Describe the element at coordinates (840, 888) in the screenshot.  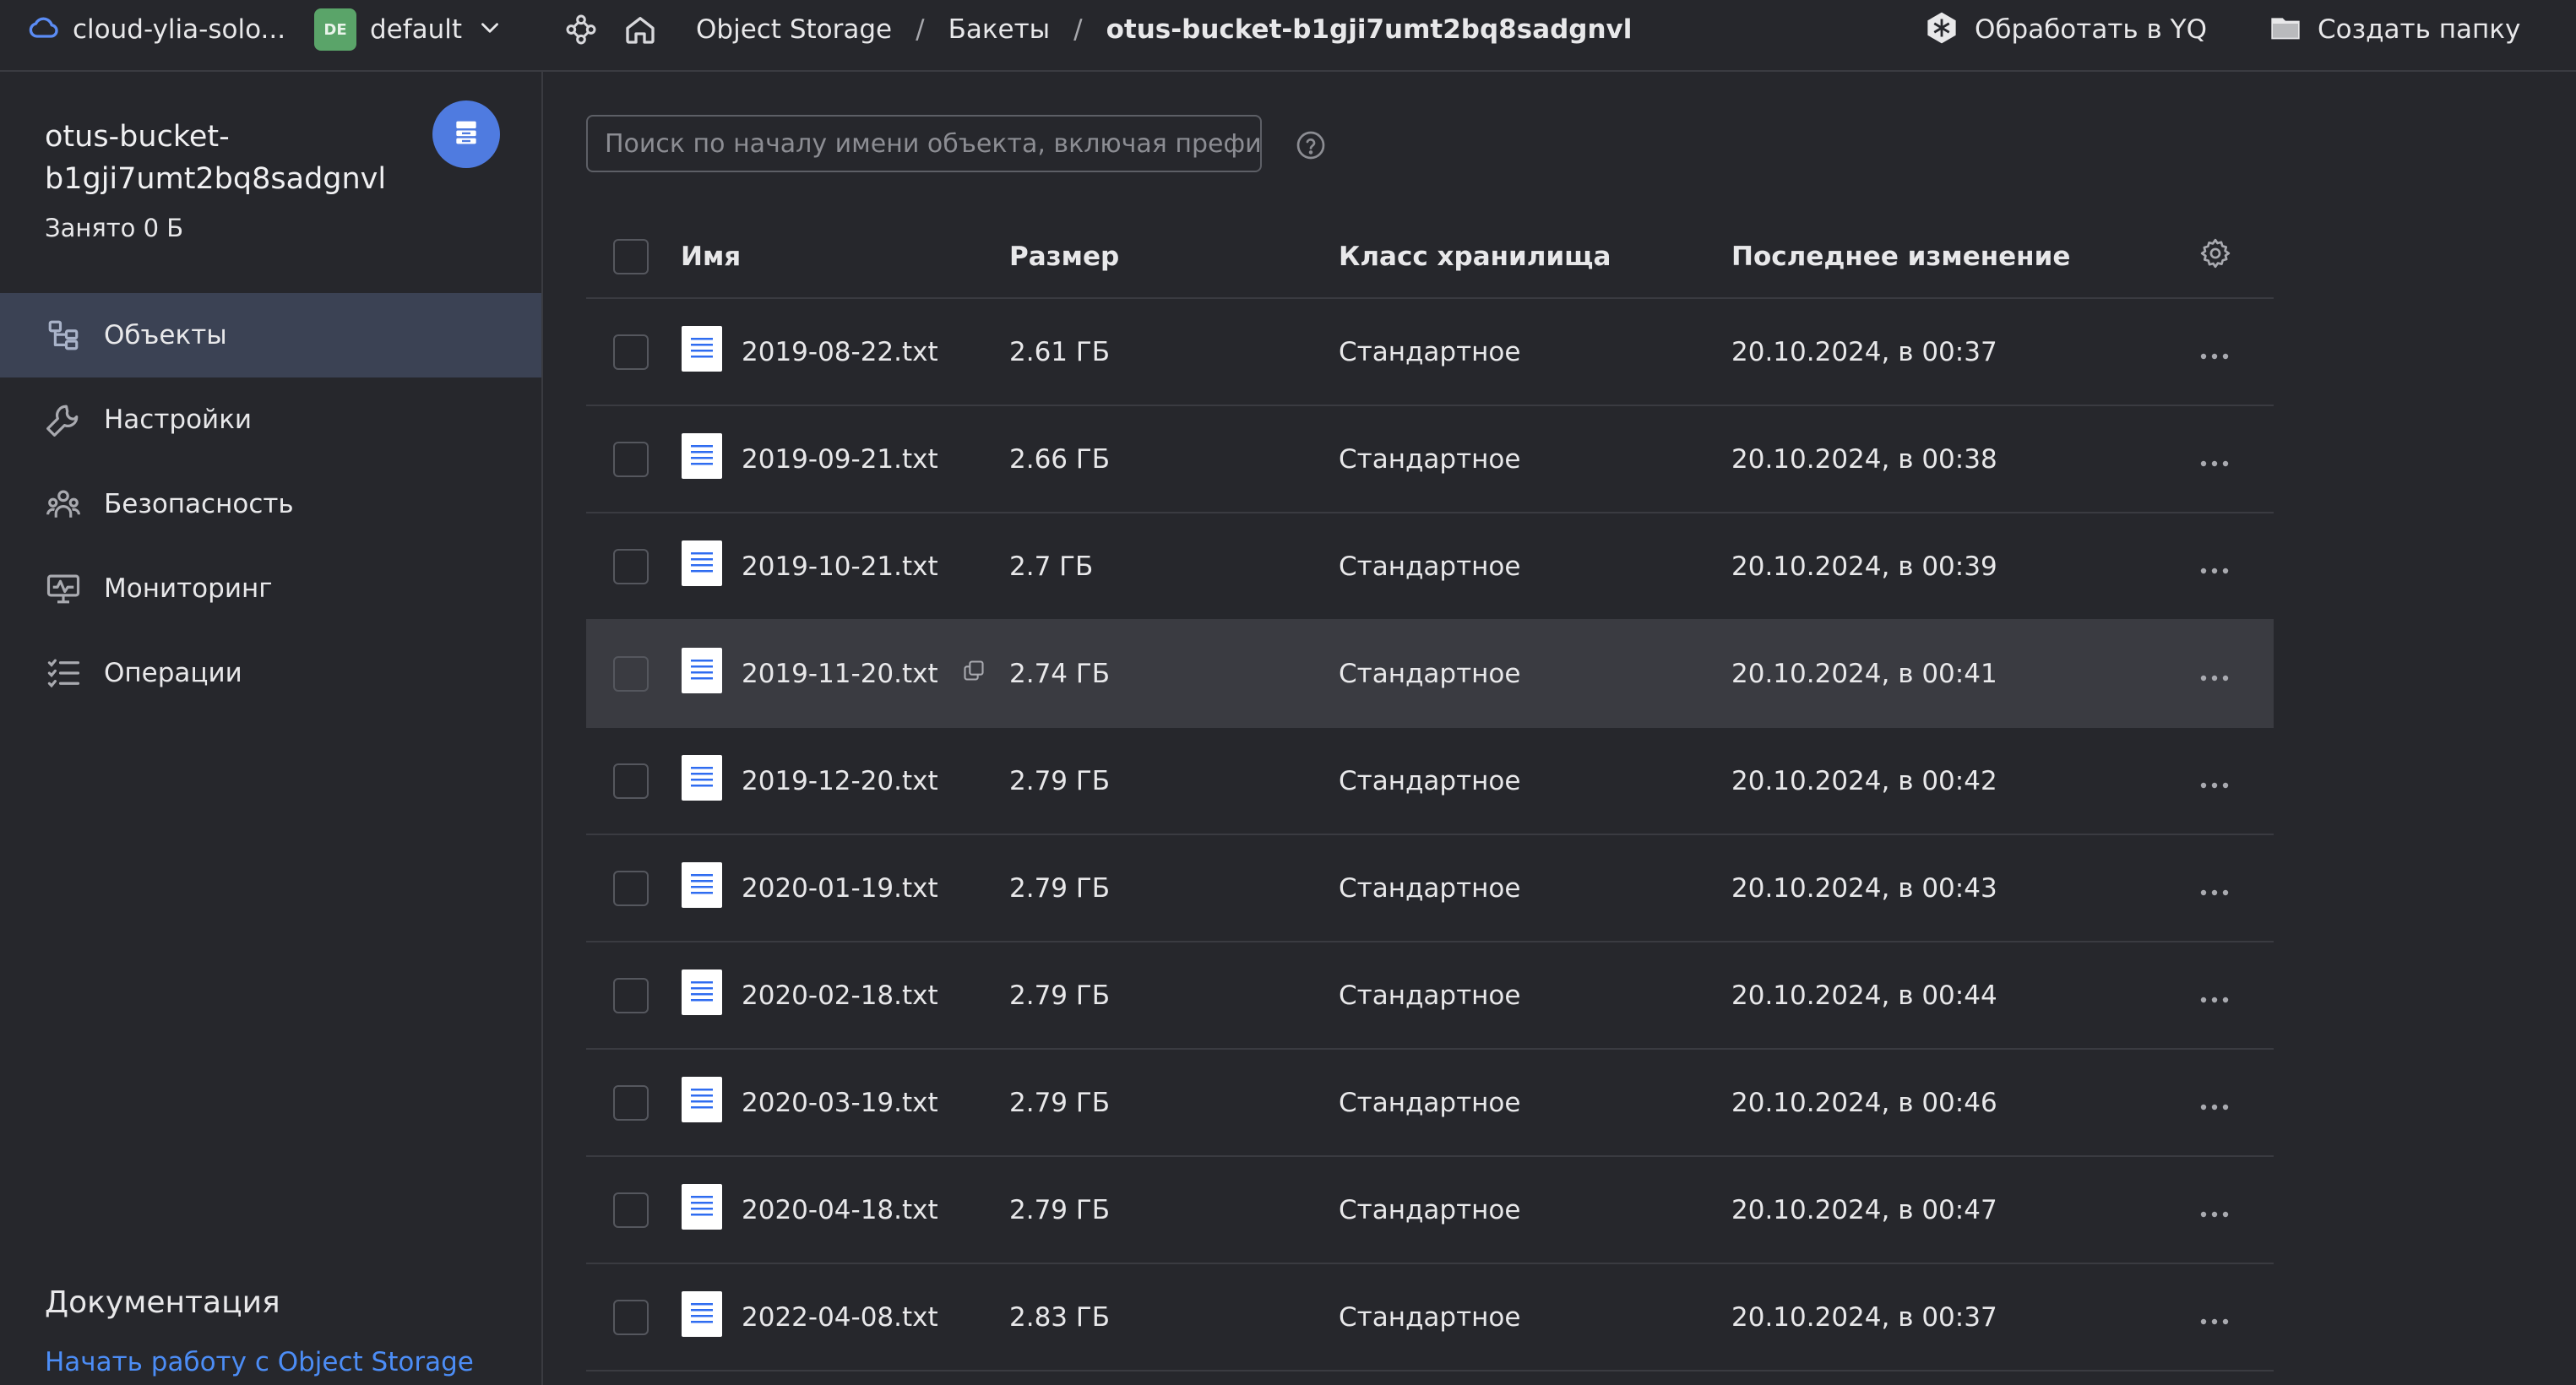
I see `file-name-link: 2020-01-19.txt` at that location.